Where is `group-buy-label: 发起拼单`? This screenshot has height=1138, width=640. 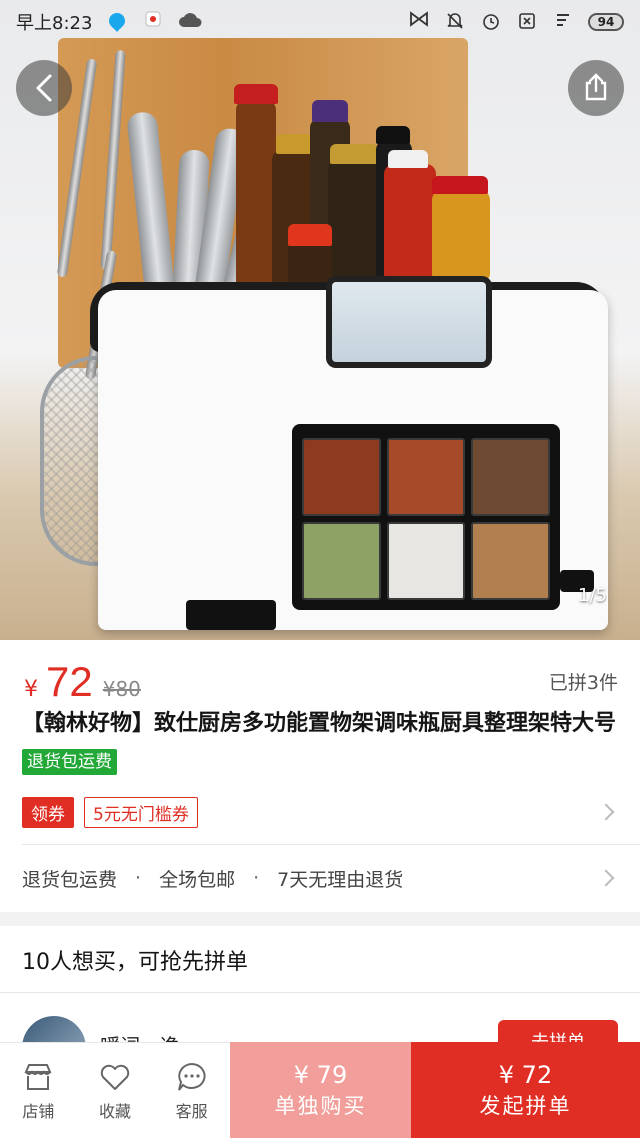
group-buy-label: 发起拼单 is located at coordinates (525, 1106).